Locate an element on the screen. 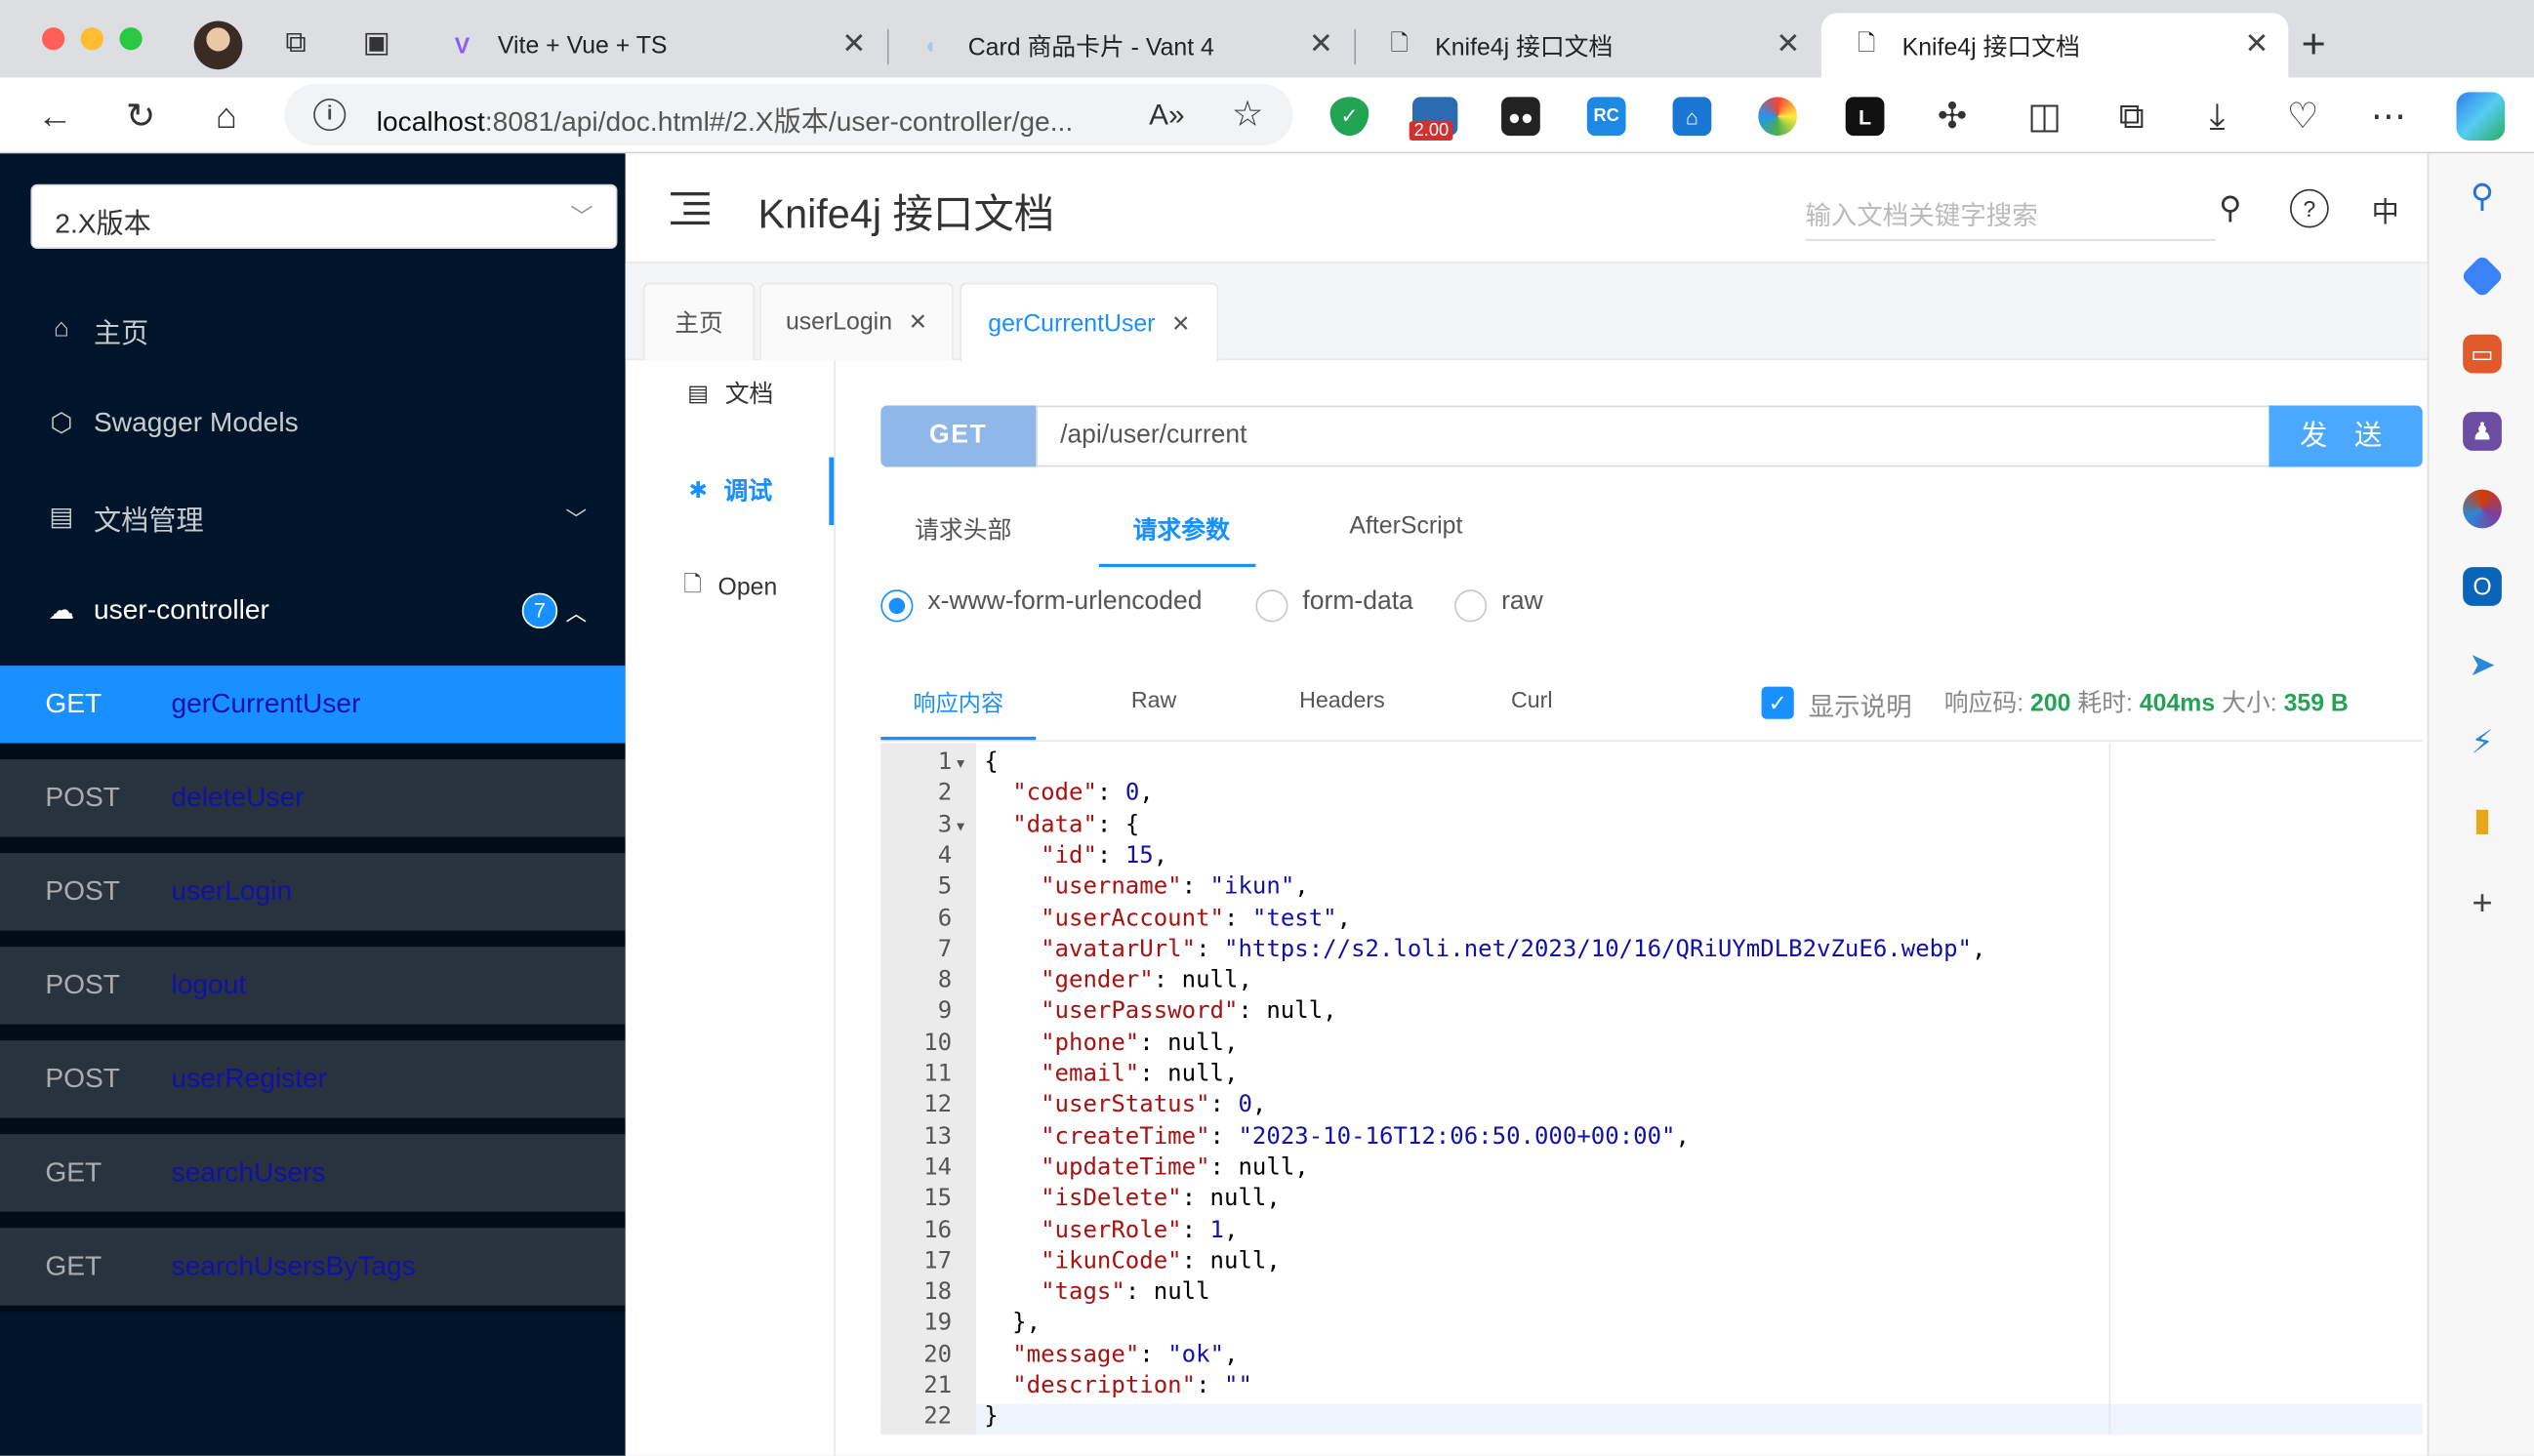 Image resolution: width=2534 pixels, height=1456 pixels. read-aloud-icon: A» is located at coordinates (1166, 114).